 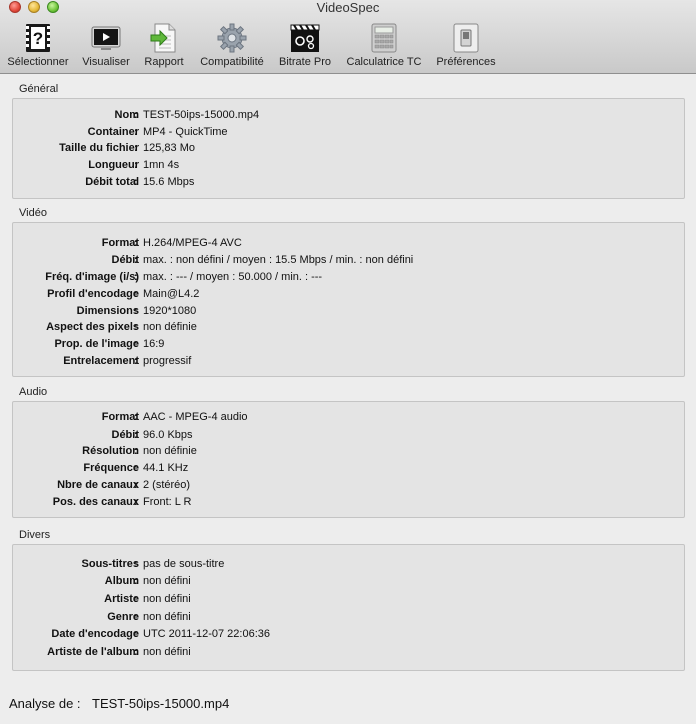 I want to click on window-title: VideoSpec, so click(x=348, y=7).